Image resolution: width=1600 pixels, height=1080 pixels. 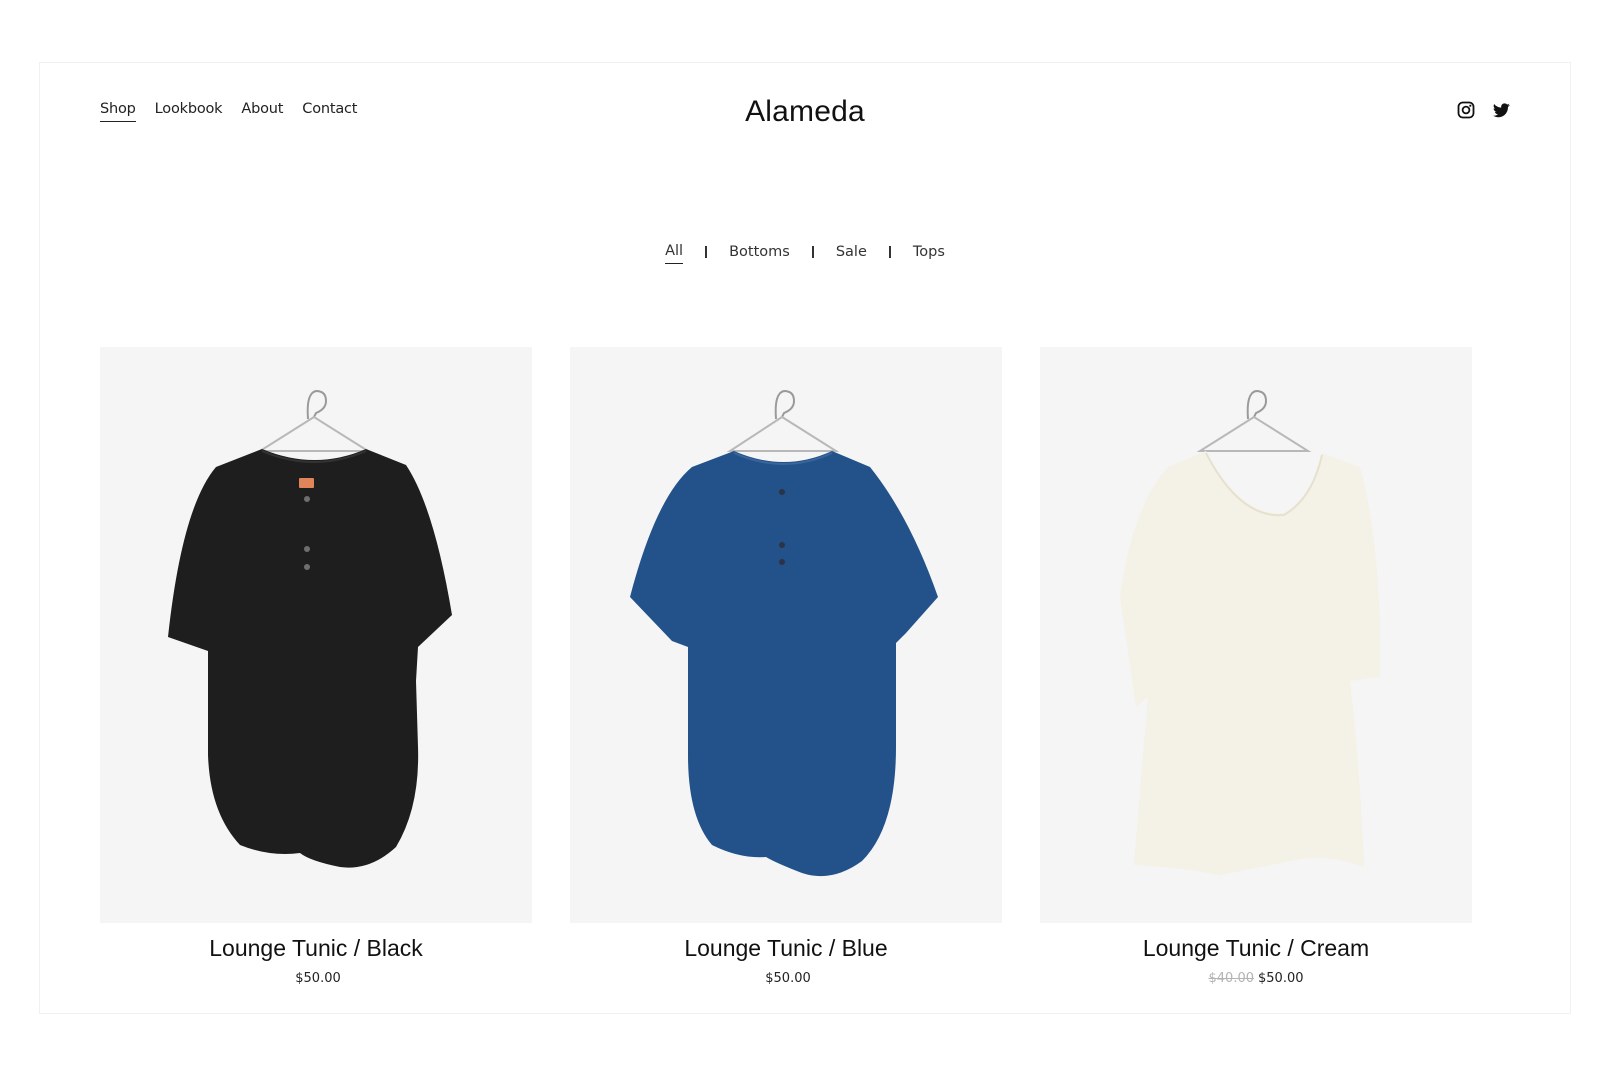 What do you see at coordinates (805, 253) in the screenshot?
I see `category-filter: All Bottoms Sale Tops` at bounding box center [805, 253].